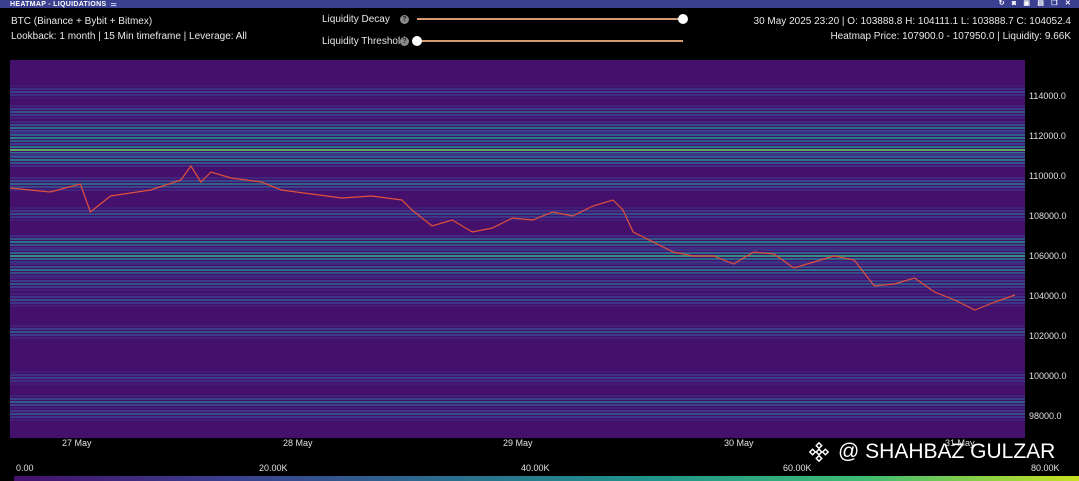 The width and height of the screenshot is (1079, 481). I want to click on colorbar-label: 80.00K, so click(1045, 468).